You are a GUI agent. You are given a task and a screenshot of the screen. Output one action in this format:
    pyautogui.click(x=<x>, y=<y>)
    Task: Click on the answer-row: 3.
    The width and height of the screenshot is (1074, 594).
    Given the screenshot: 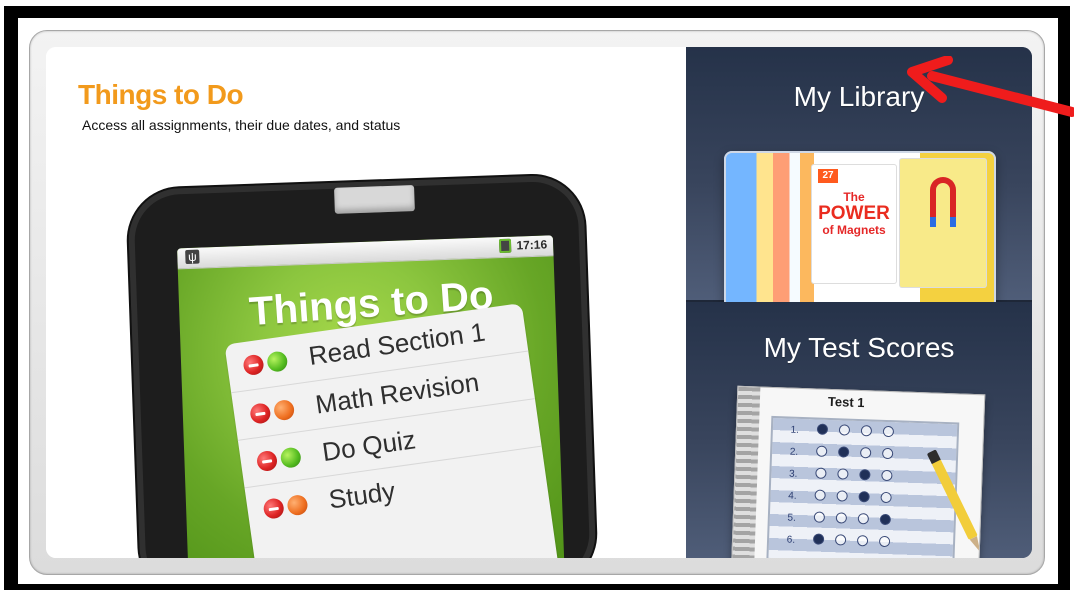 What is the action you would take?
    pyautogui.click(x=865, y=476)
    